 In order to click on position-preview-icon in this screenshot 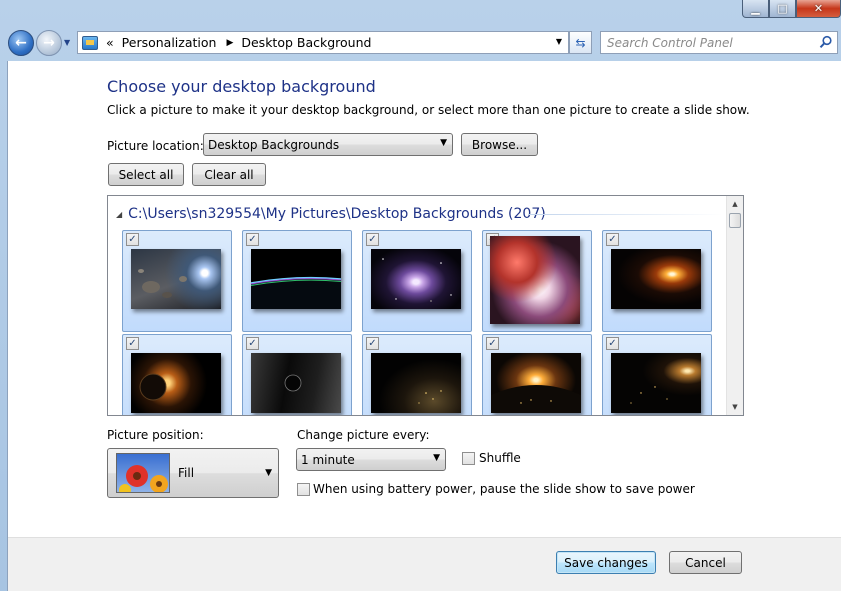, I will do `click(143, 473)`.